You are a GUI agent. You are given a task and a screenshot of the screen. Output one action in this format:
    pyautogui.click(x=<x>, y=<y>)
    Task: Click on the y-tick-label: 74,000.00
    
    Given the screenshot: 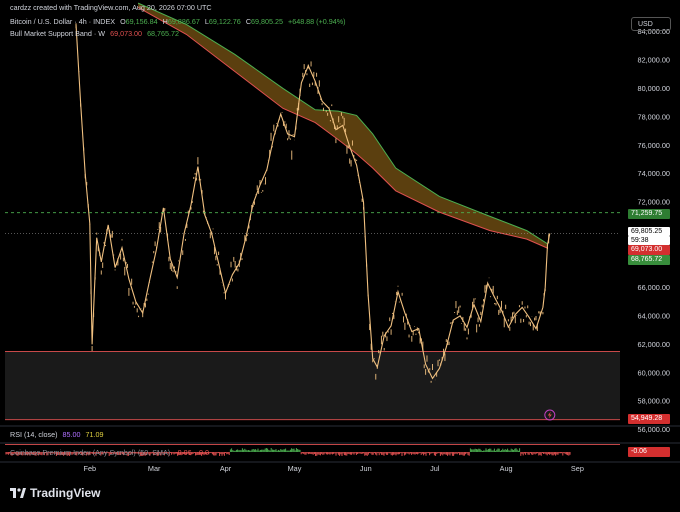 What is the action you would take?
    pyautogui.click(x=654, y=173)
    